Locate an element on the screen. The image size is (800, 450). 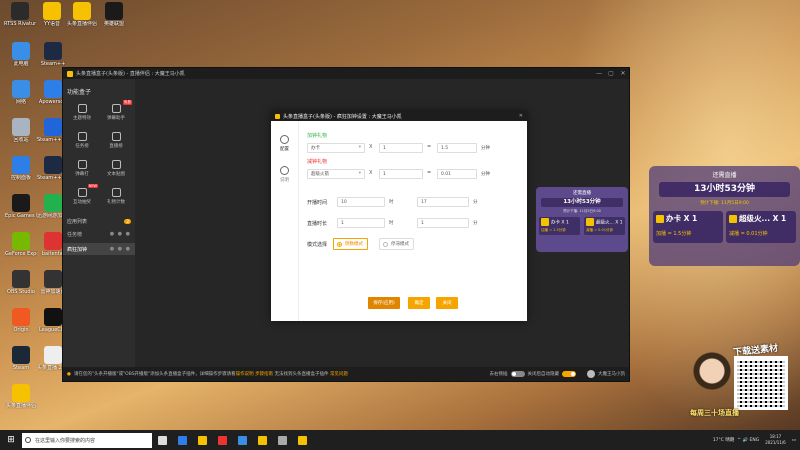
radio-dot-icon is located at coordinates (339, 244).